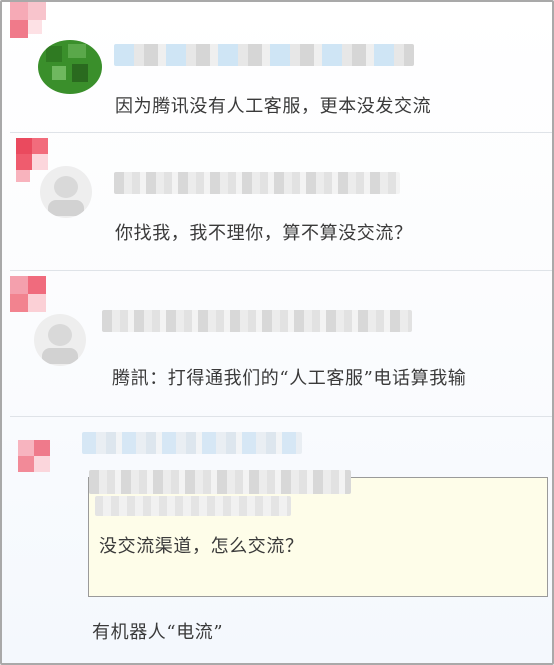 The width and height of the screenshot is (554, 665). I want to click on quote-text: 没交流渠道，怎么交流？, so click(201, 546).